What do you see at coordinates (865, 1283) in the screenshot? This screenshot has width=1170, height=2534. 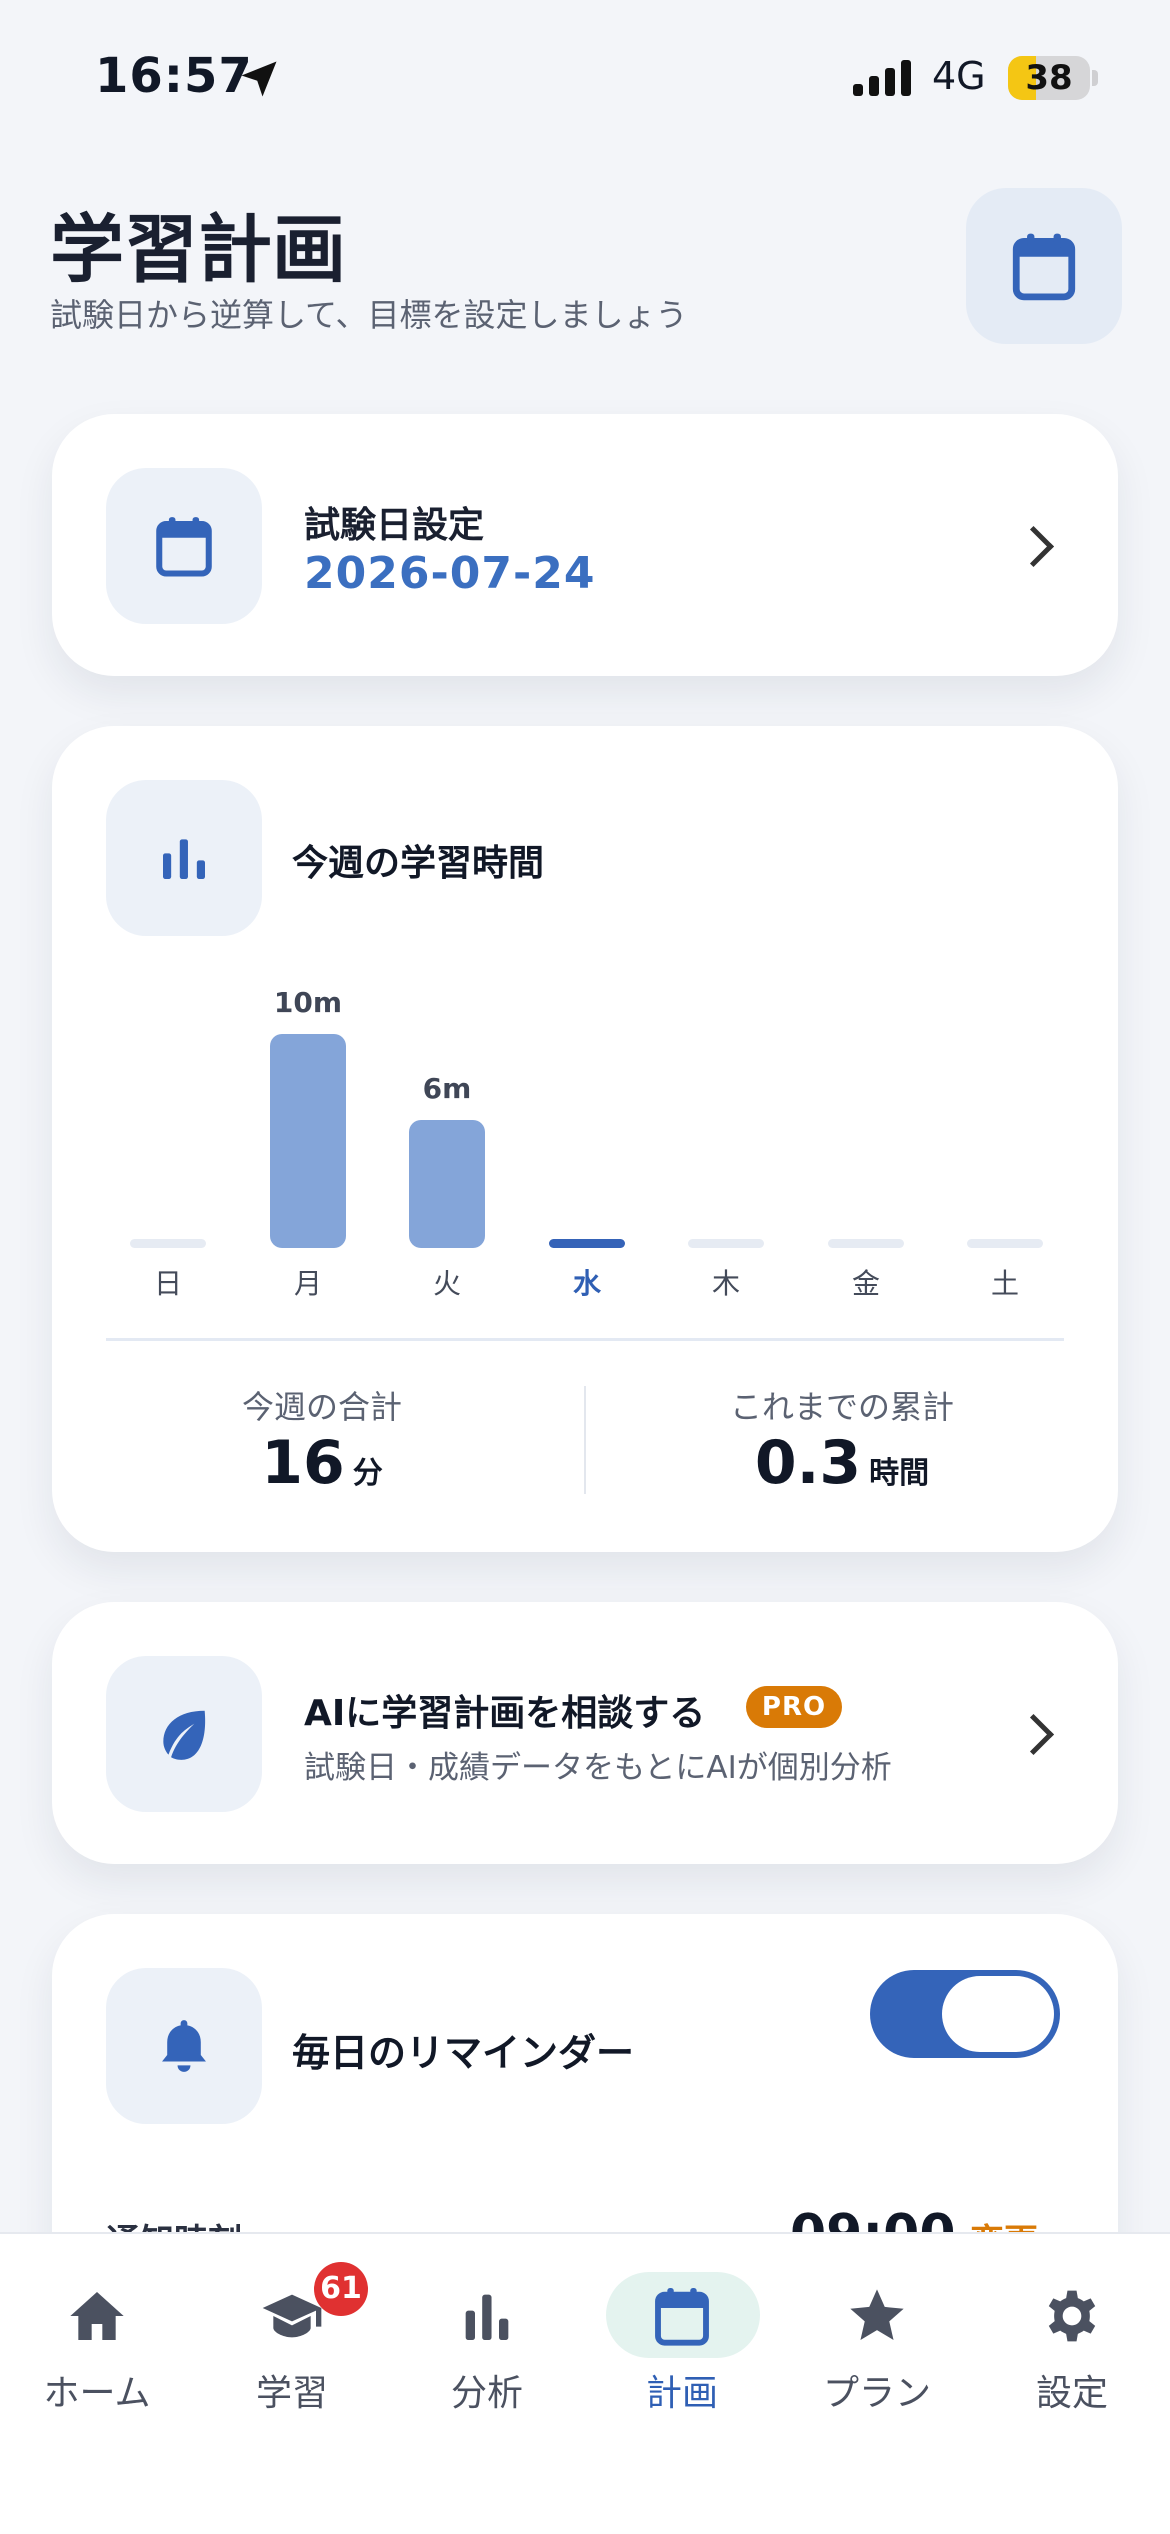 I see `day-label: 金` at bounding box center [865, 1283].